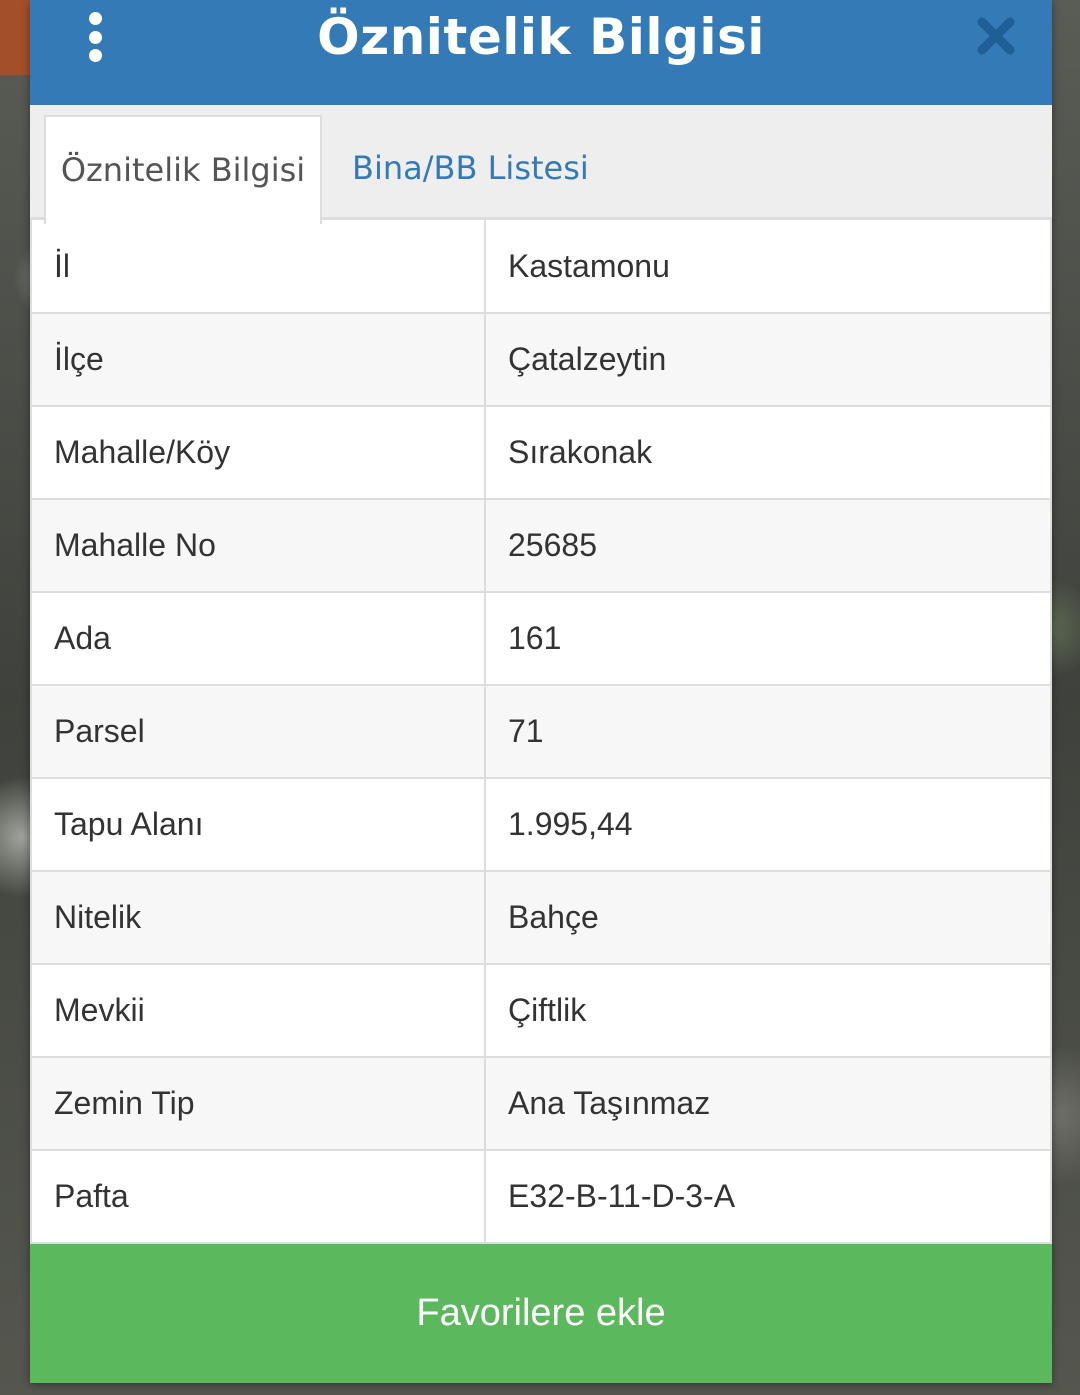  I want to click on table-row: Ada 161, so click(541, 639).